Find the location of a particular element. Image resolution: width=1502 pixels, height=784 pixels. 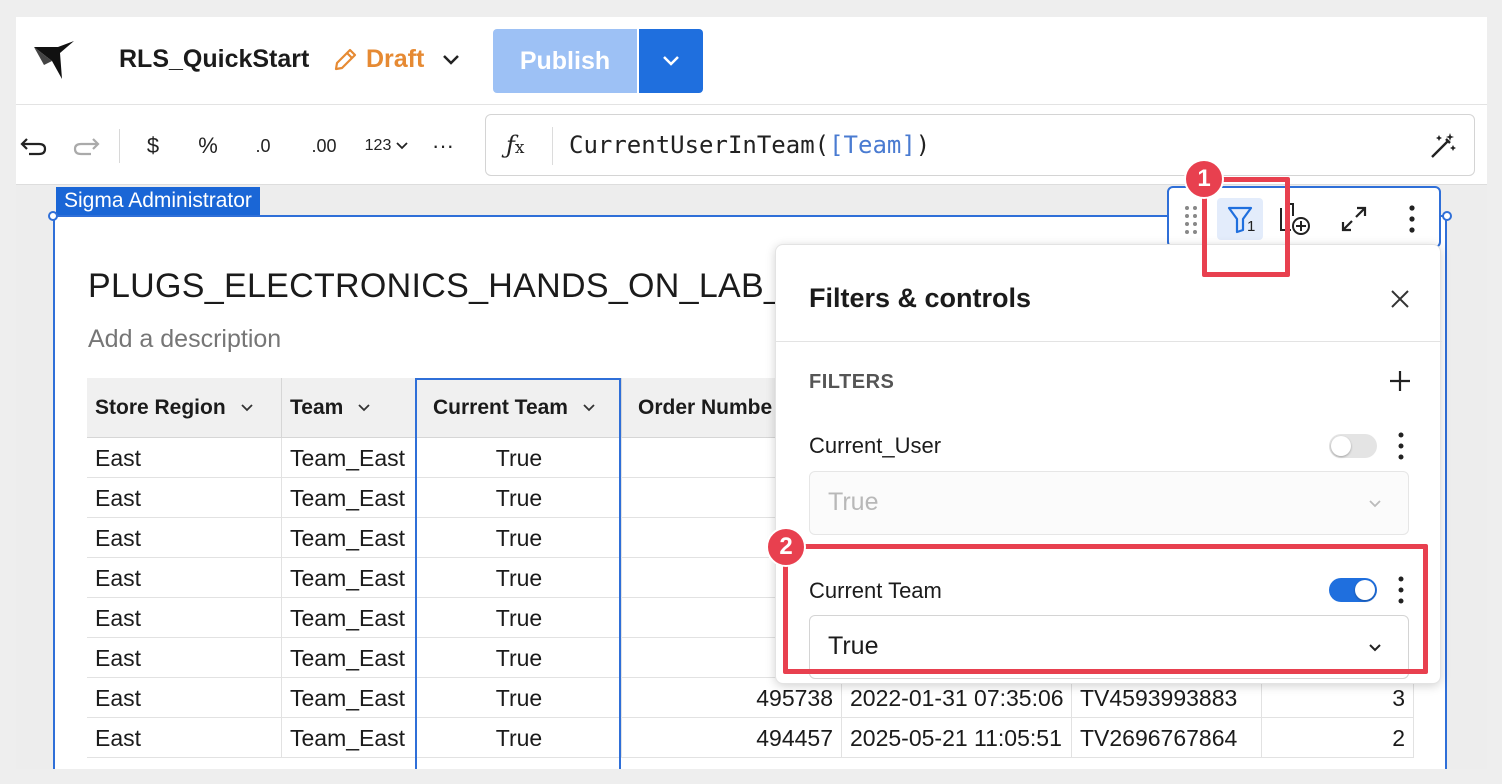

draft-status: Draft is located at coordinates (396, 59).